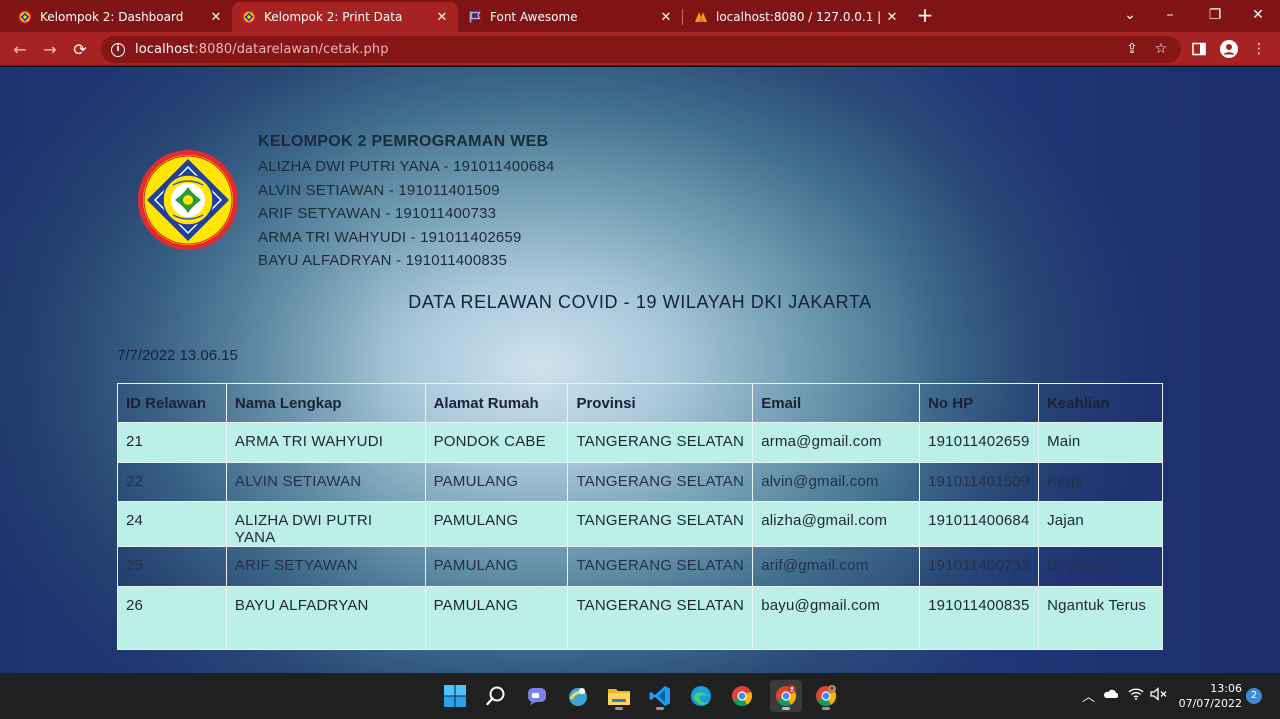  What do you see at coordinates (570, 17) in the screenshot?
I see `tab-font-awesome: Font Awesome ✕` at bounding box center [570, 17].